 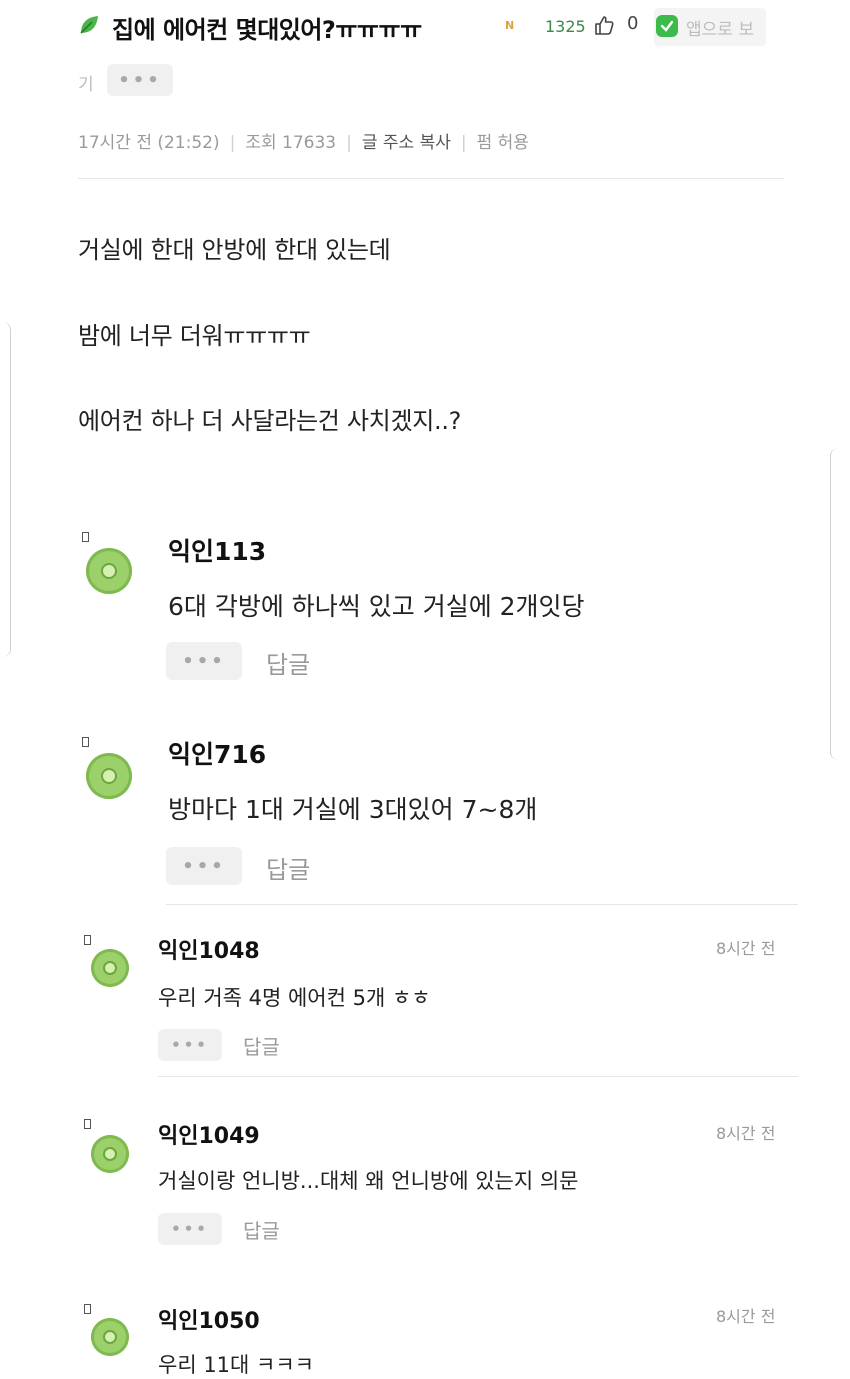 What do you see at coordinates (194, 336) in the screenshot?
I see `post-body-line: 밤에 너무 더워ㅠㅠㅠㅠ` at bounding box center [194, 336].